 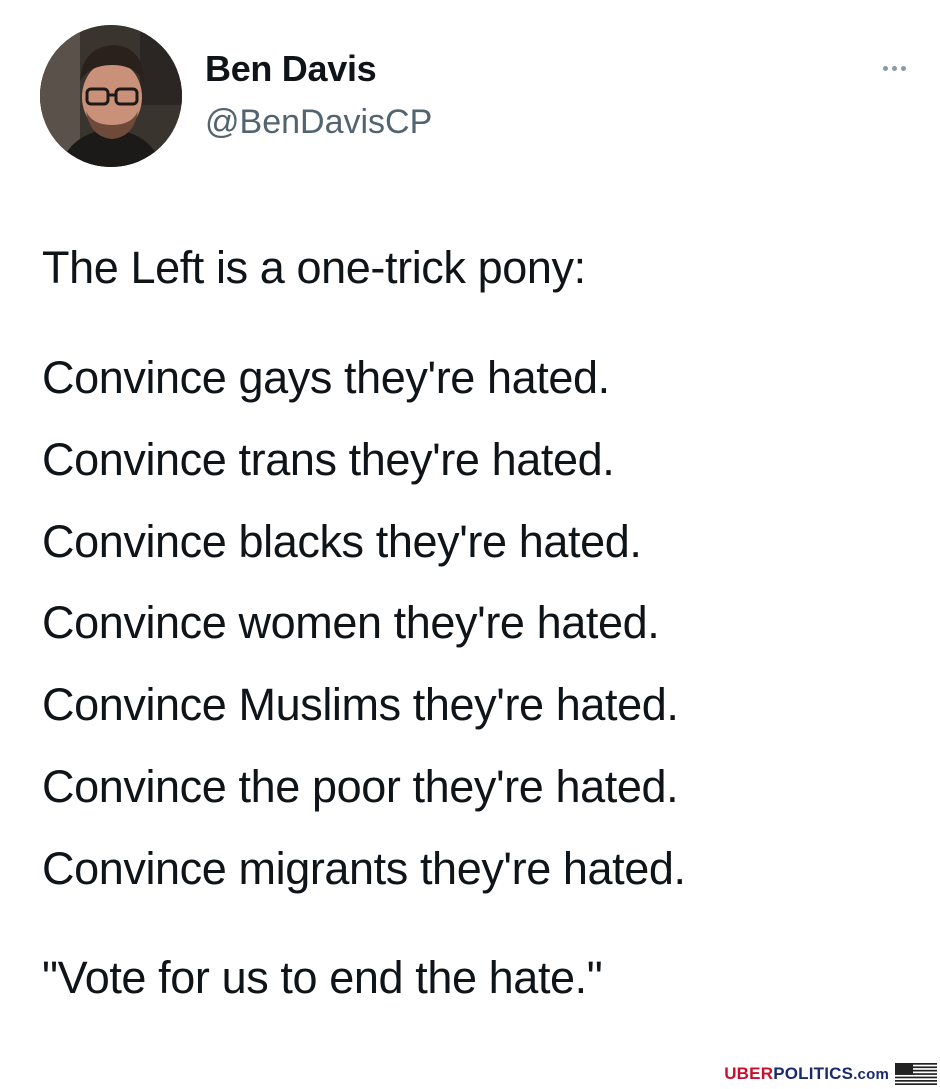 I want to click on tweet-intro: The Left is a one-trick pony:, so click(x=314, y=267).